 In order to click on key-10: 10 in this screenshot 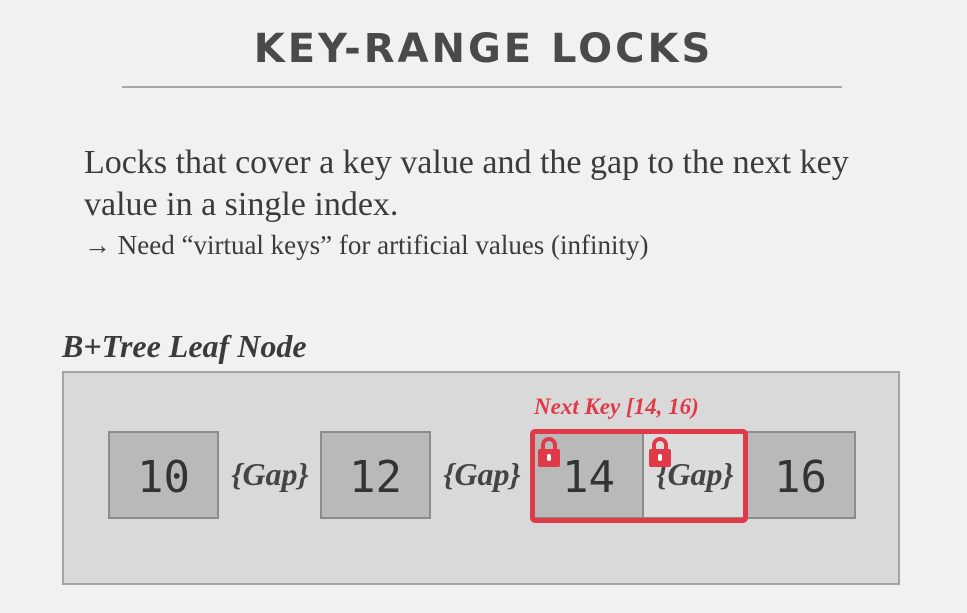, I will do `click(163, 475)`.